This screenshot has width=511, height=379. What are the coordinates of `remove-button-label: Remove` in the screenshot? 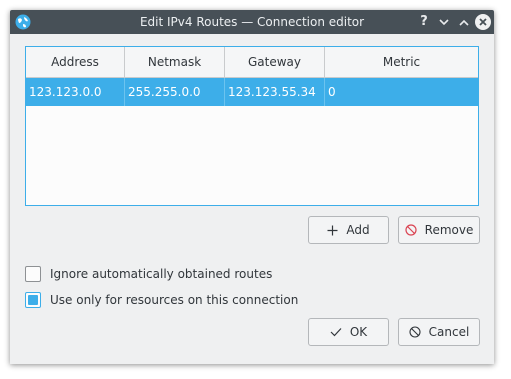 It's located at (449, 230).